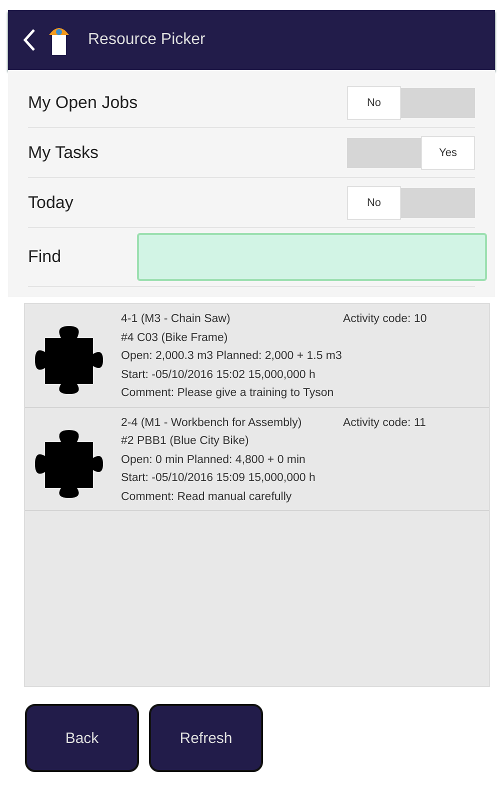 Image resolution: width=503 pixels, height=791 pixels. What do you see at coordinates (51, 202) in the screenshot?
I see `filter-label: Today` at bounding box center [51, 202].